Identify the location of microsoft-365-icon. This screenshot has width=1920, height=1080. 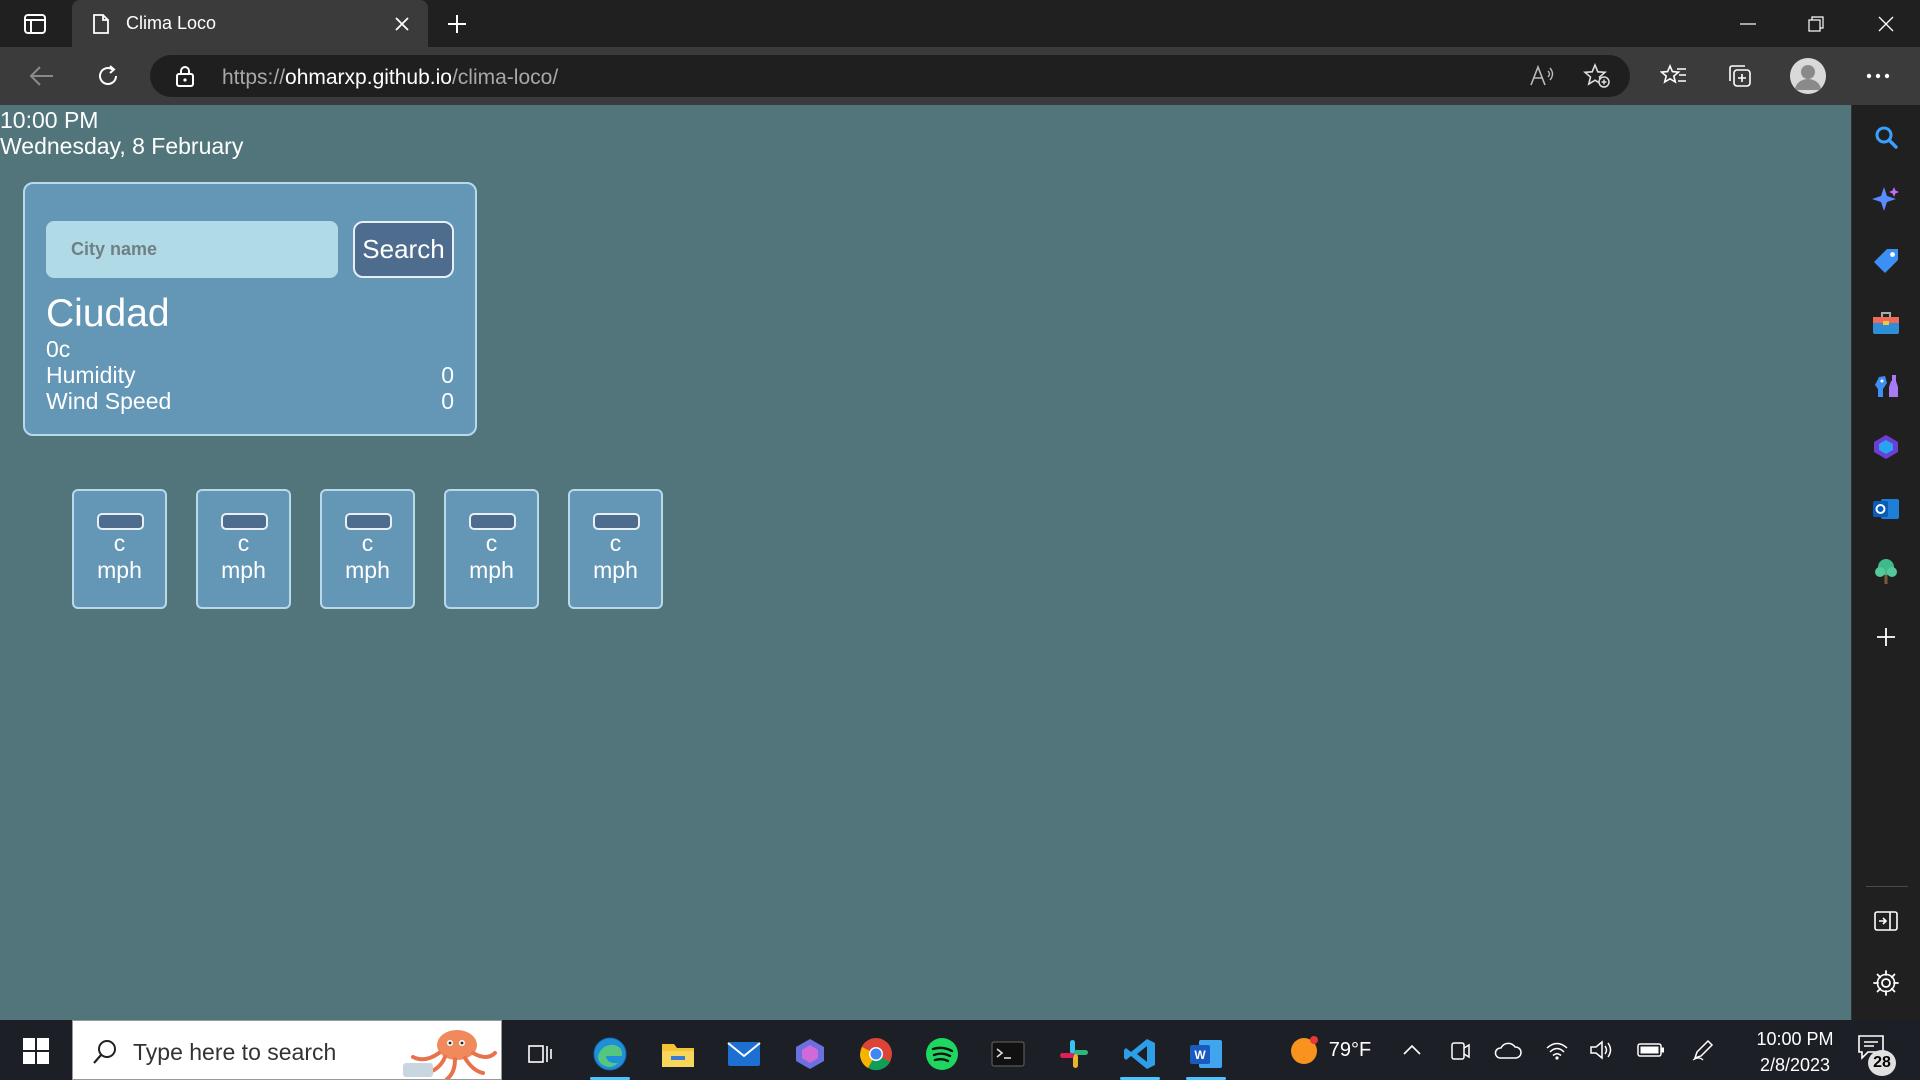
(1886, 447).